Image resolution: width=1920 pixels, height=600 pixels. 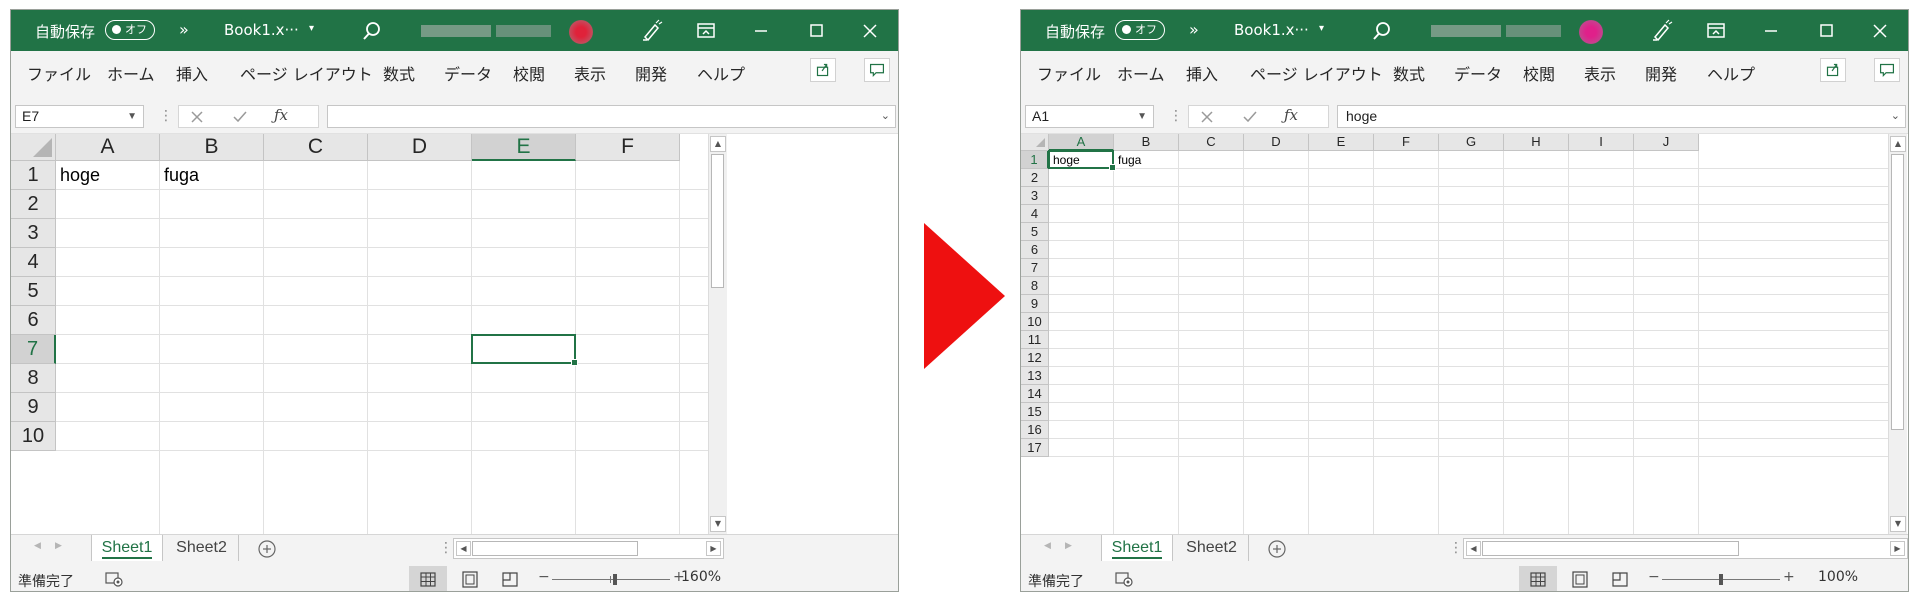 What do you see at coordinates (1035, 322) in the screenshot?
I see `row-header-10: 10` at bounding box center [1035, 322].